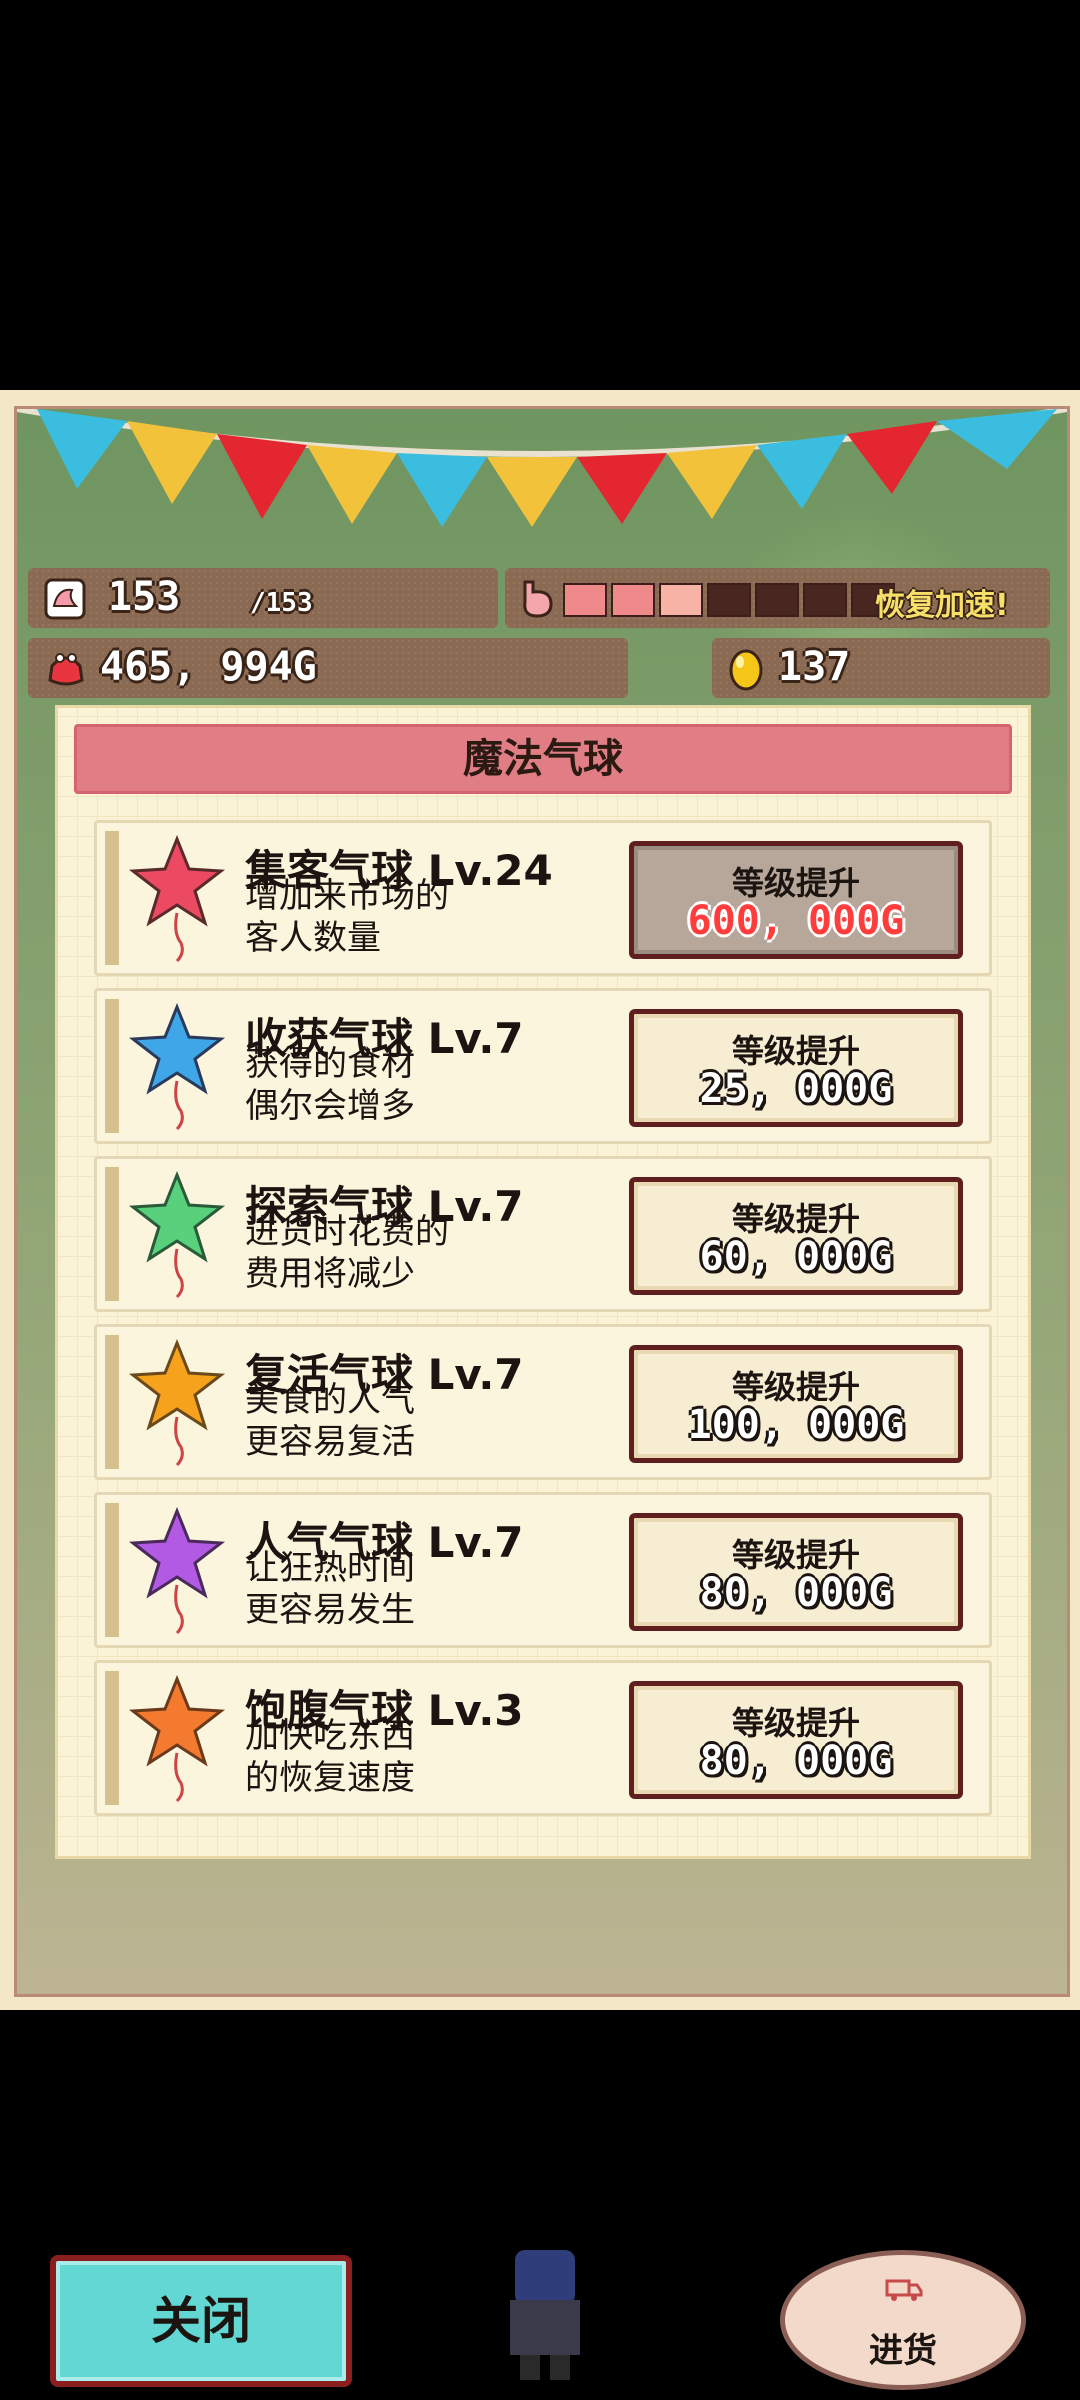  I want to click on coin-purse-icon, so click(66, 669).